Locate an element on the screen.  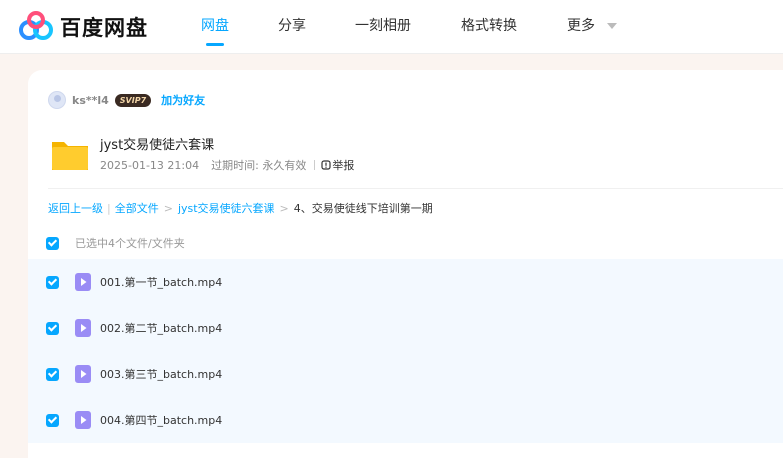
nav-tab-label: 格式转换 is located at coordinates (489, 26).